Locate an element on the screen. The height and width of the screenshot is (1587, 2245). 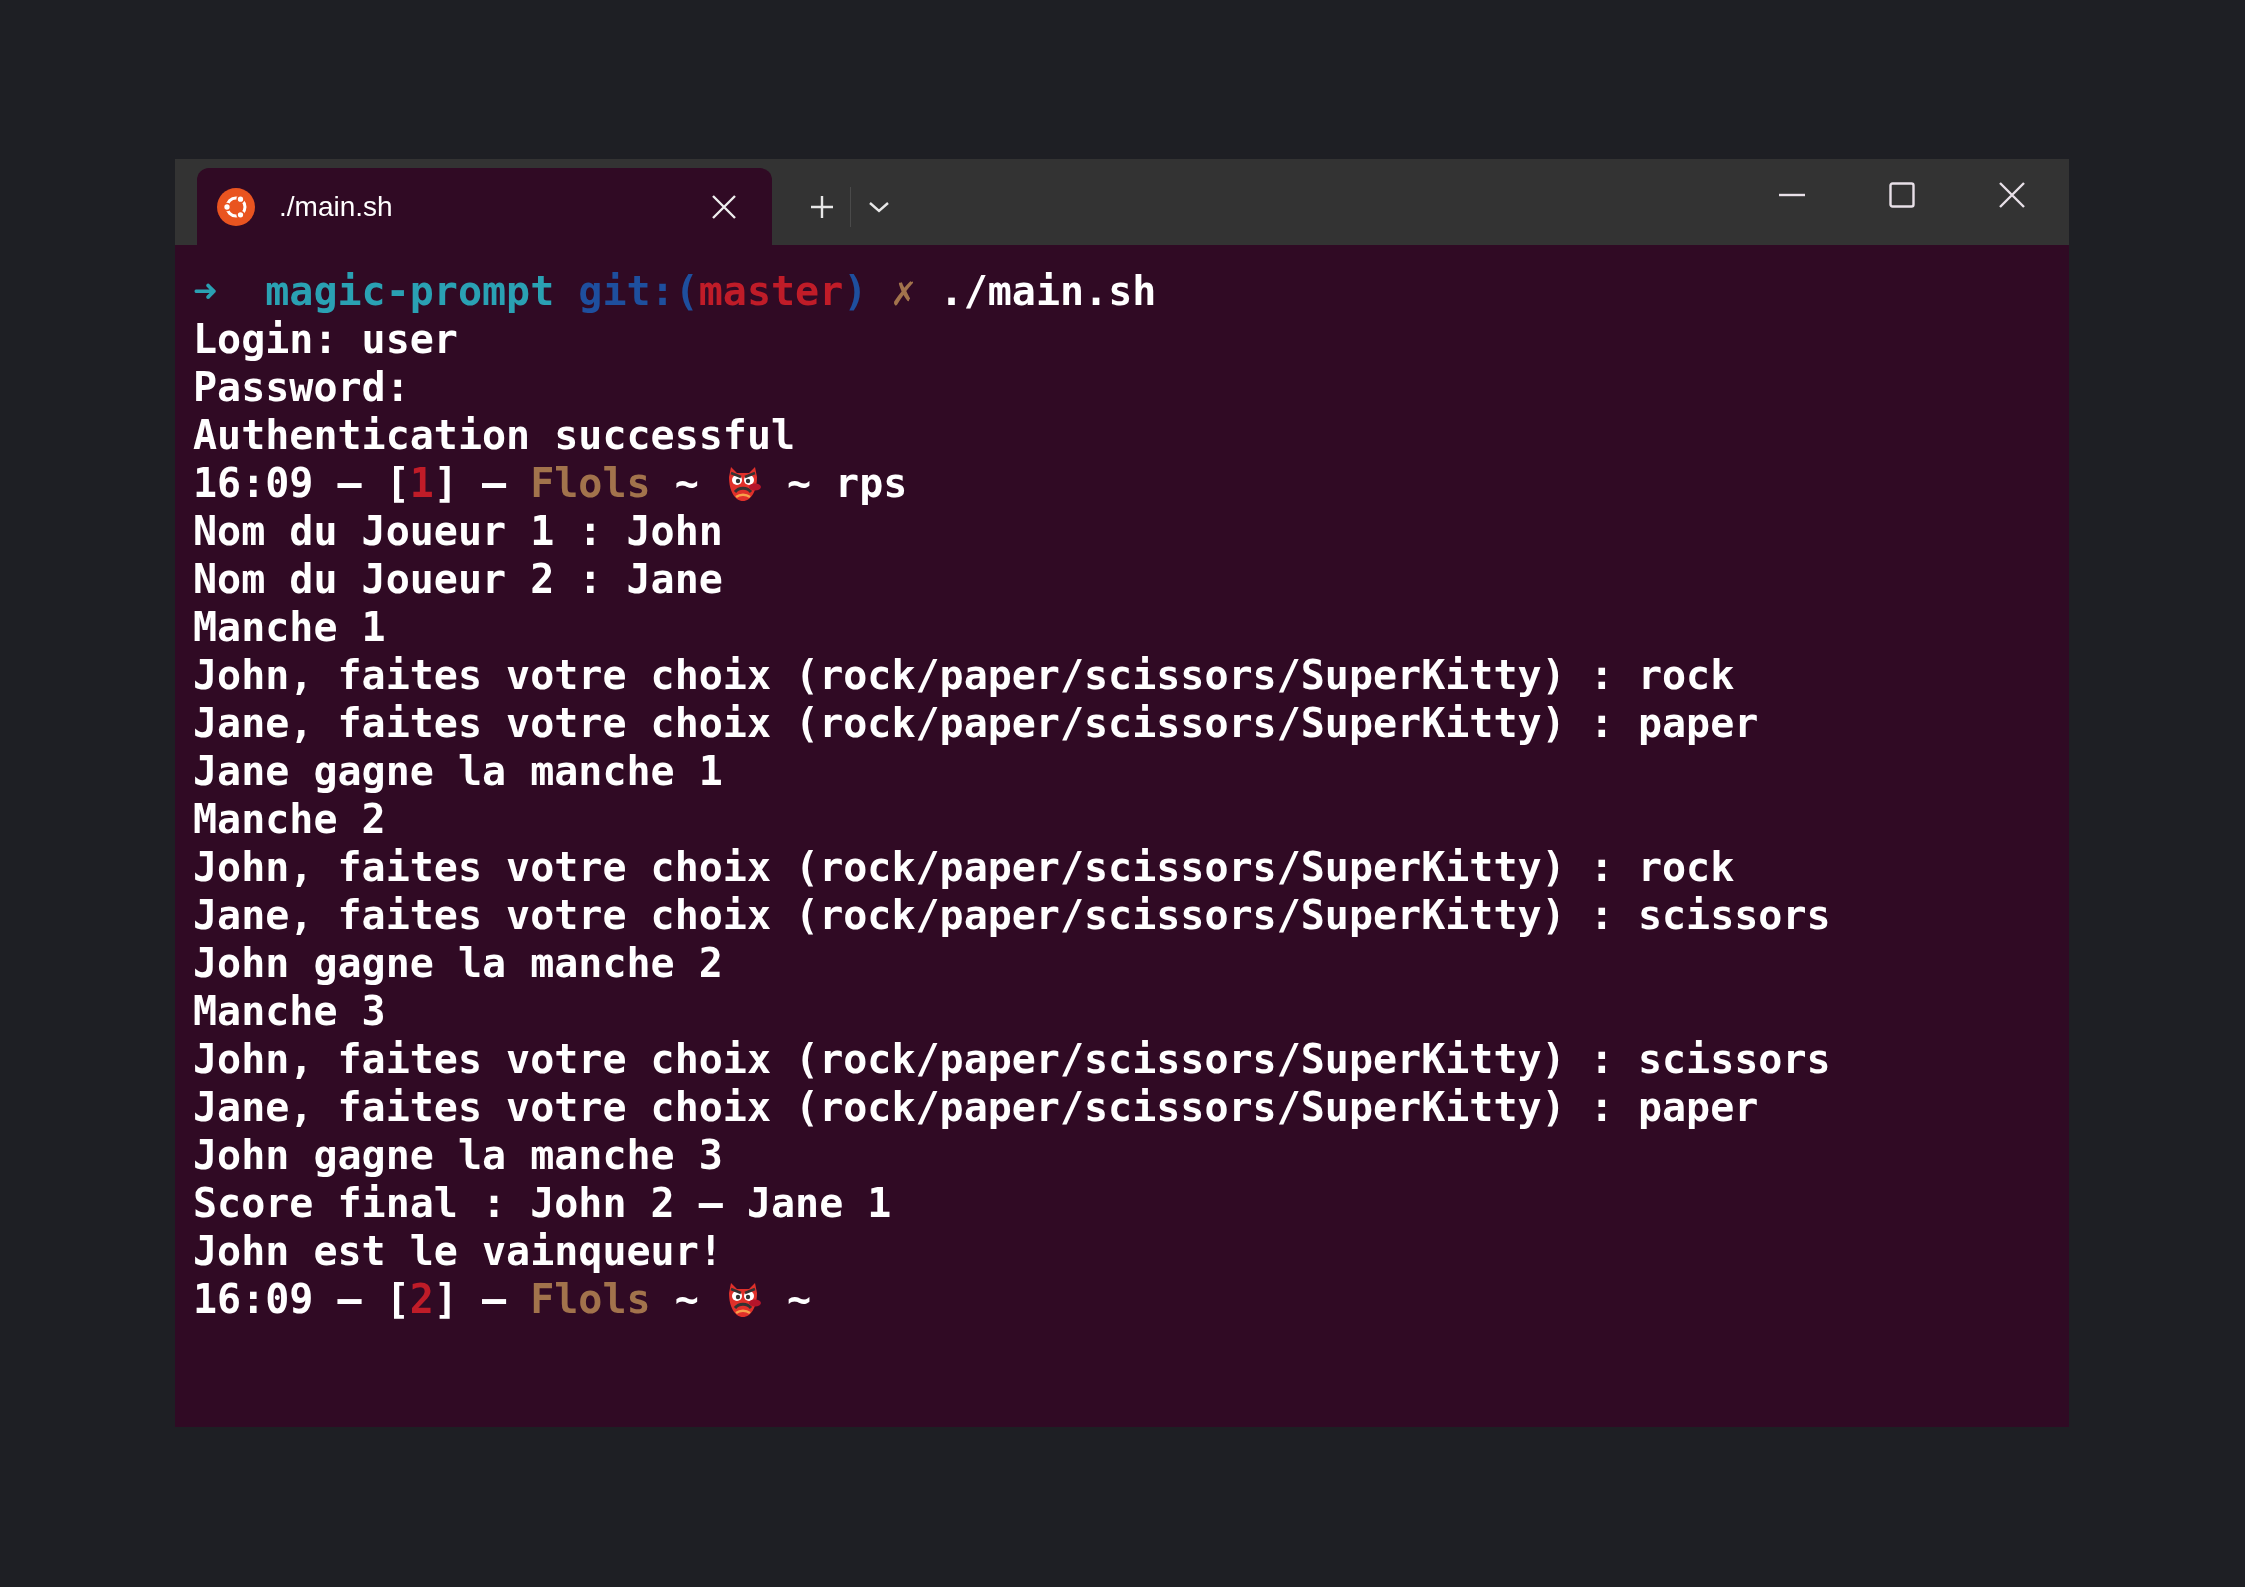
prompt-text: 2 is located at coordinates (421, 1299).